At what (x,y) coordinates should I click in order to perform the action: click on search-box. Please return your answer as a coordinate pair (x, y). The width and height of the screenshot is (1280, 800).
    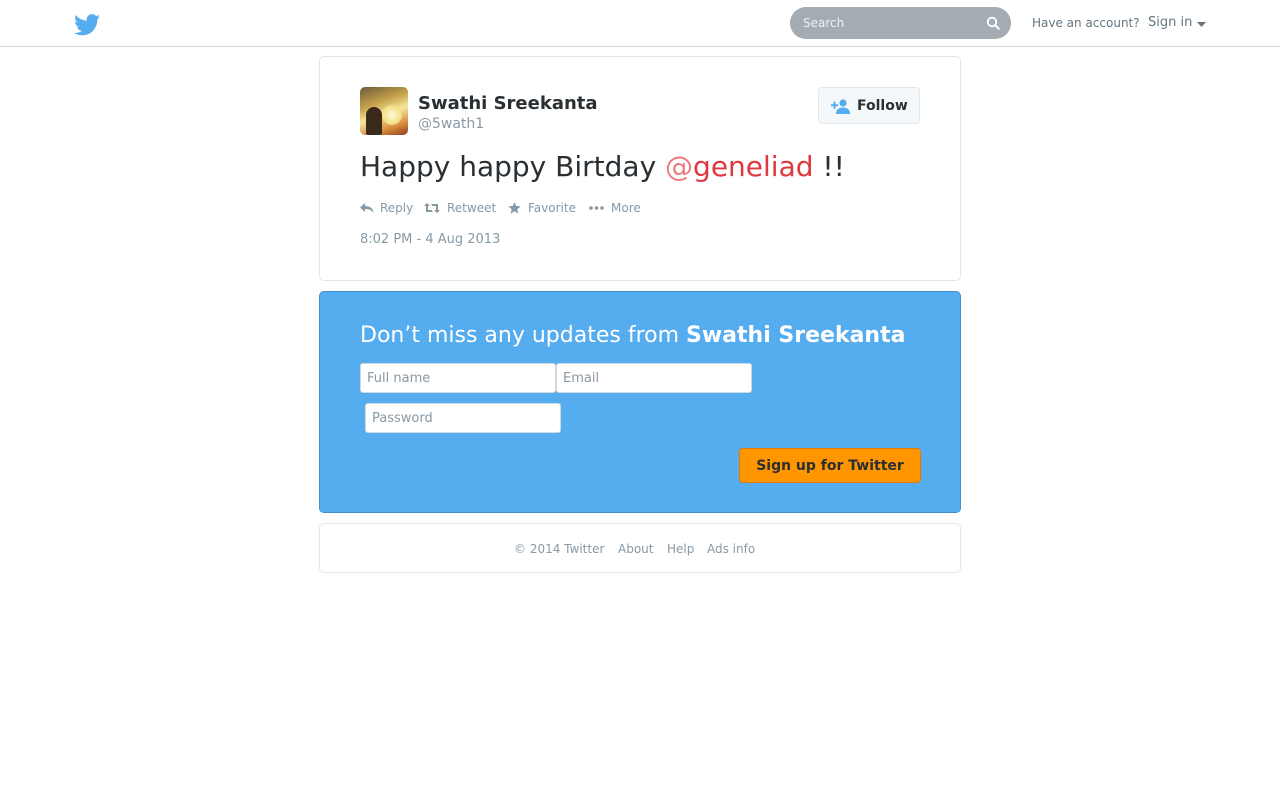
    Looking at the image, I should click on (900, 23).